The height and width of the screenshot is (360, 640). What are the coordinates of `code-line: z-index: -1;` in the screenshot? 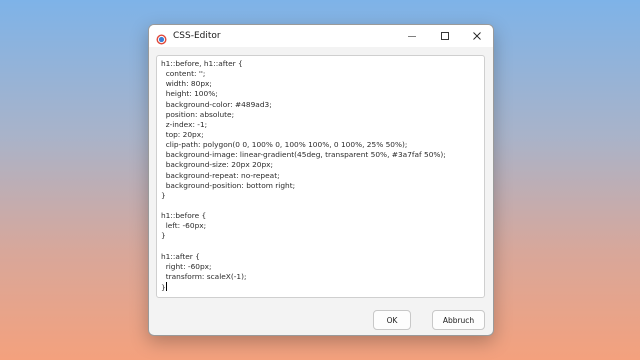 It's located at (184, 124).